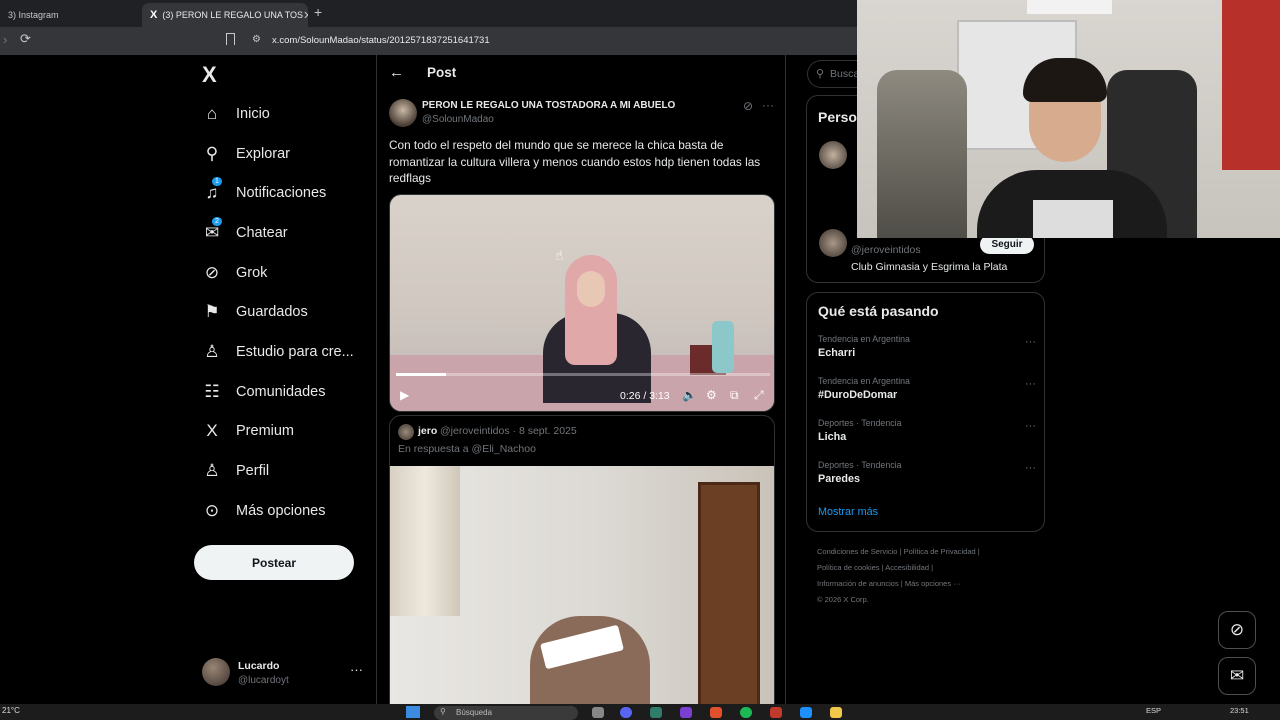 This screenshot has height=720, width=1280. Describe the element at coordinates (845, 74) in the screenshot. I see `search-placeholder: Busca` at that location.